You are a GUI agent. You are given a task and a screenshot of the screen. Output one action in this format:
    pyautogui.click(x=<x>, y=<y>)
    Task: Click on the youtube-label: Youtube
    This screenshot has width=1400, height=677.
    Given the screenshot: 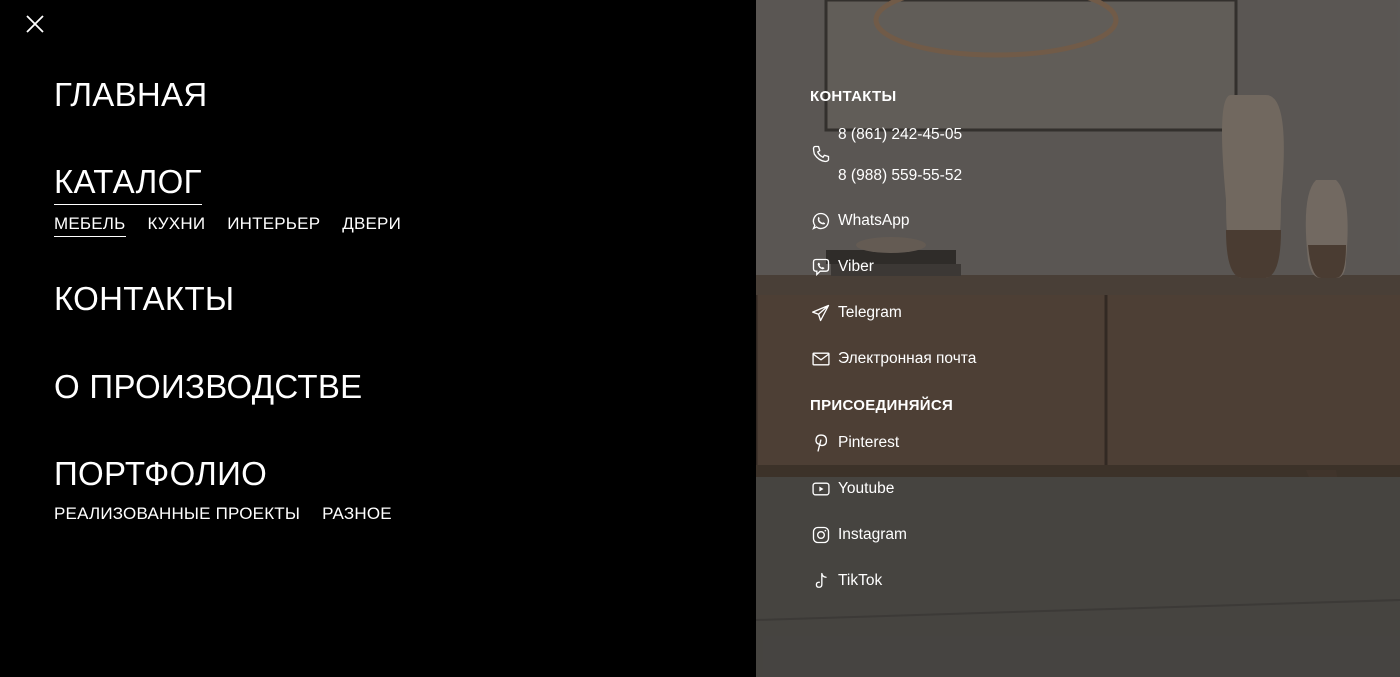 What is the action you would take?
    pyautogui.click(x=866, y=488)
    